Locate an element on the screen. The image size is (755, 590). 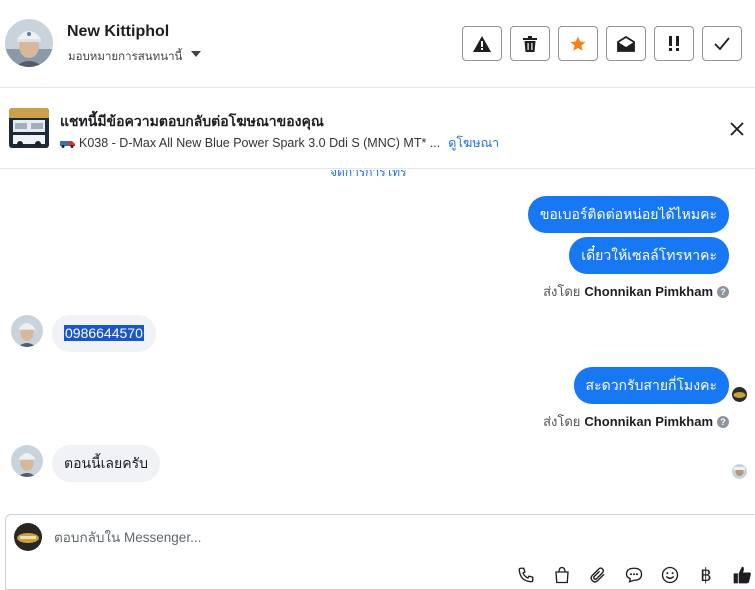
report-spam-button is located at coordinates (482, 43).